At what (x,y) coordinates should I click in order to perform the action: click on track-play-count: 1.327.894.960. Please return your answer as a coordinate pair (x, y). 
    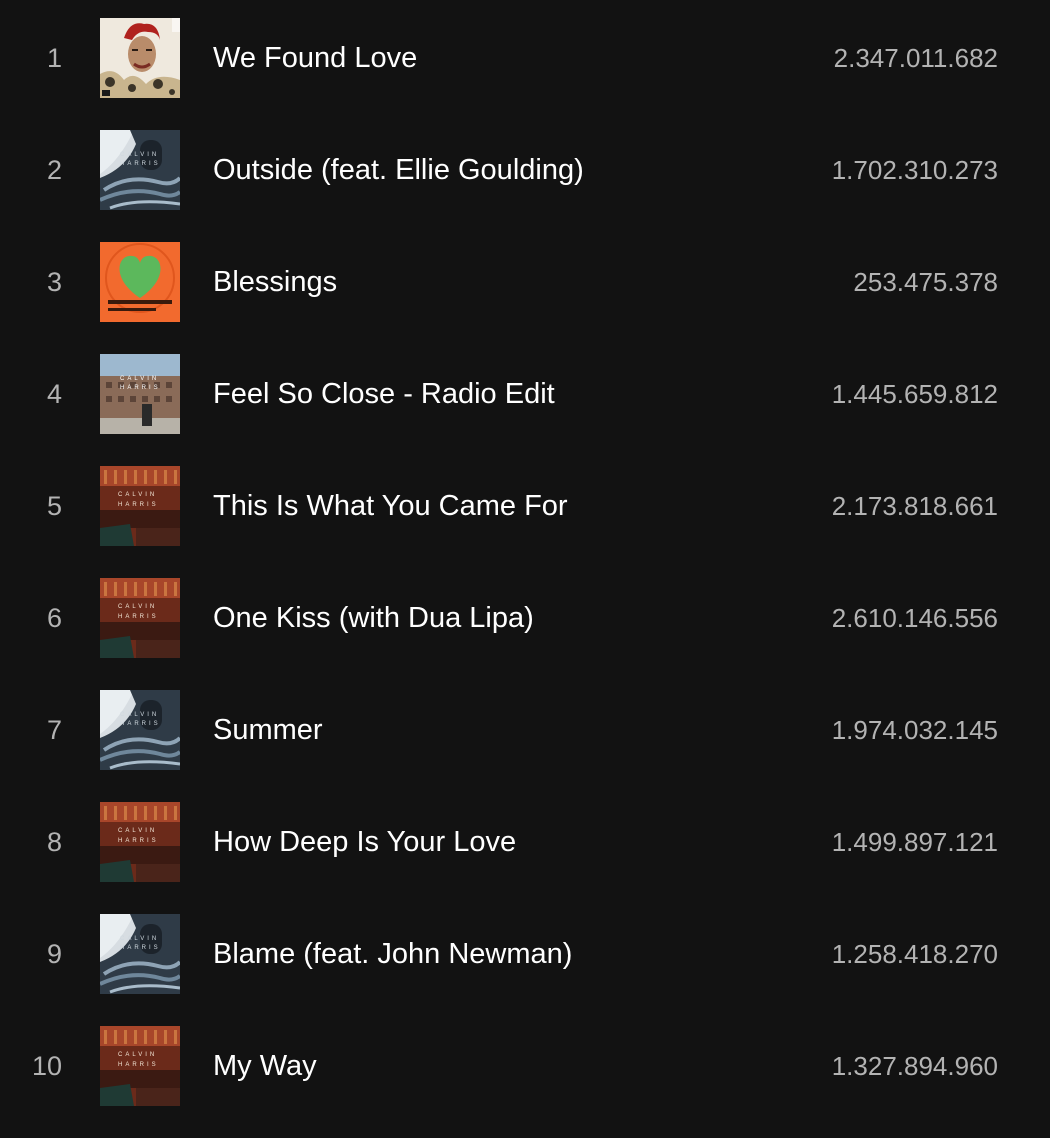
    Looking at the image, I should click on (914, 1066).